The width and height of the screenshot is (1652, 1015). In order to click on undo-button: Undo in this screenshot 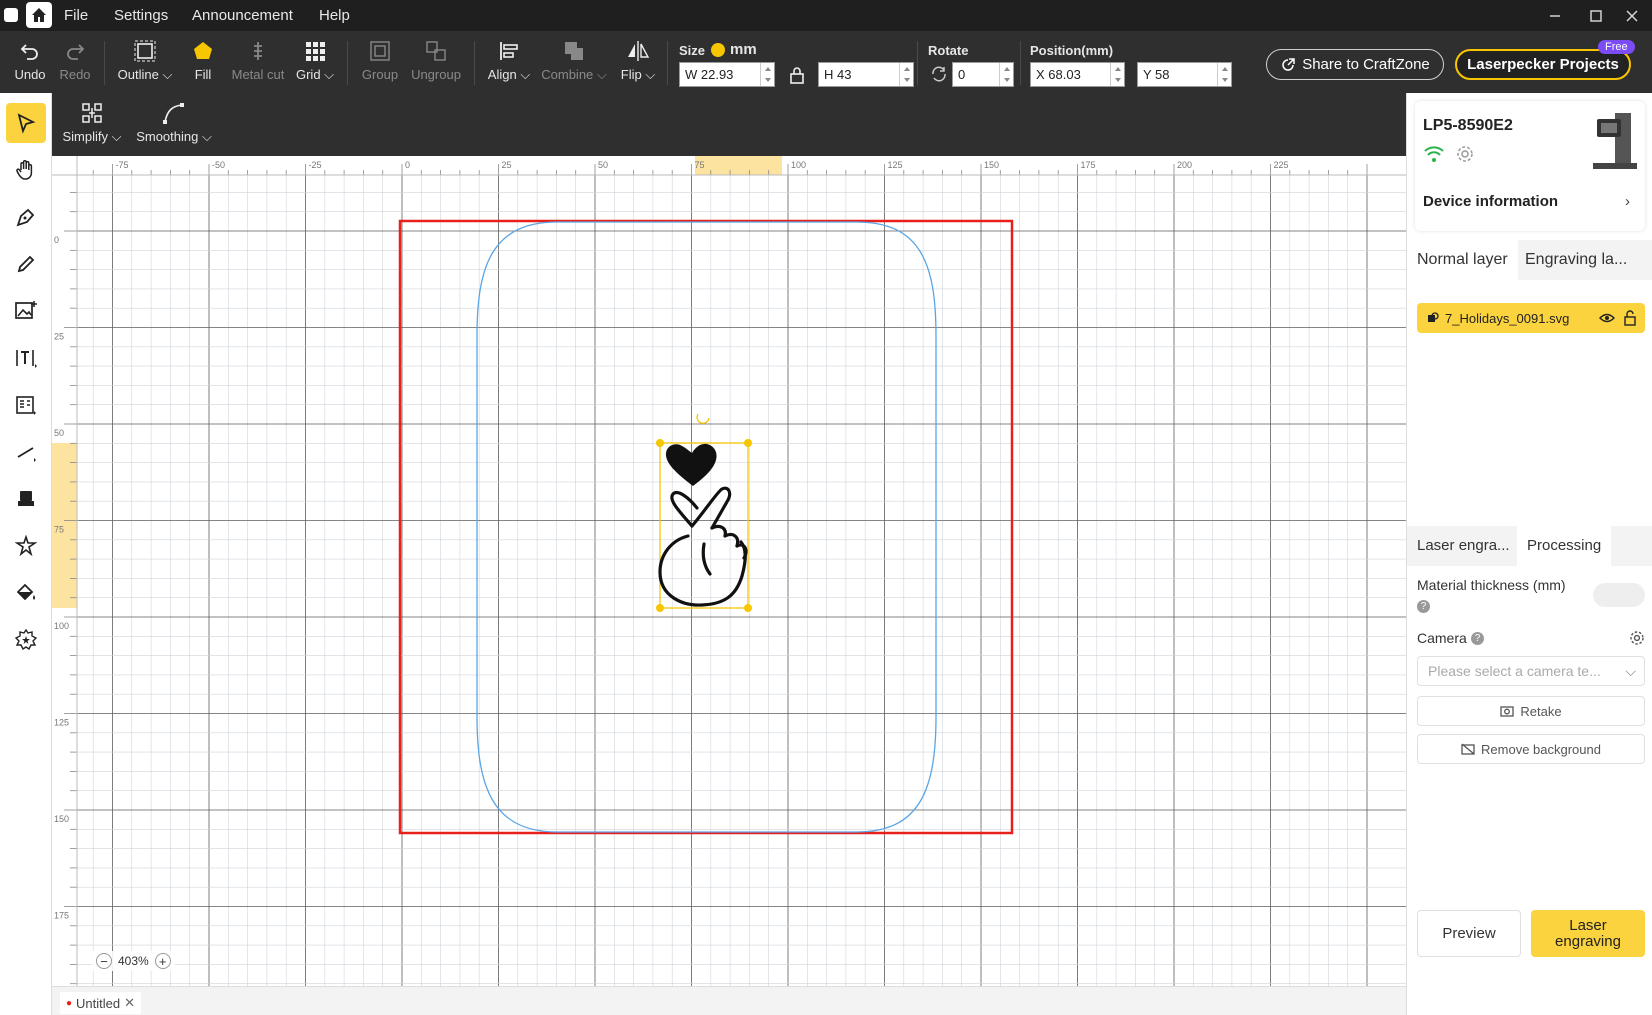, I will do `click(30, 60)`.